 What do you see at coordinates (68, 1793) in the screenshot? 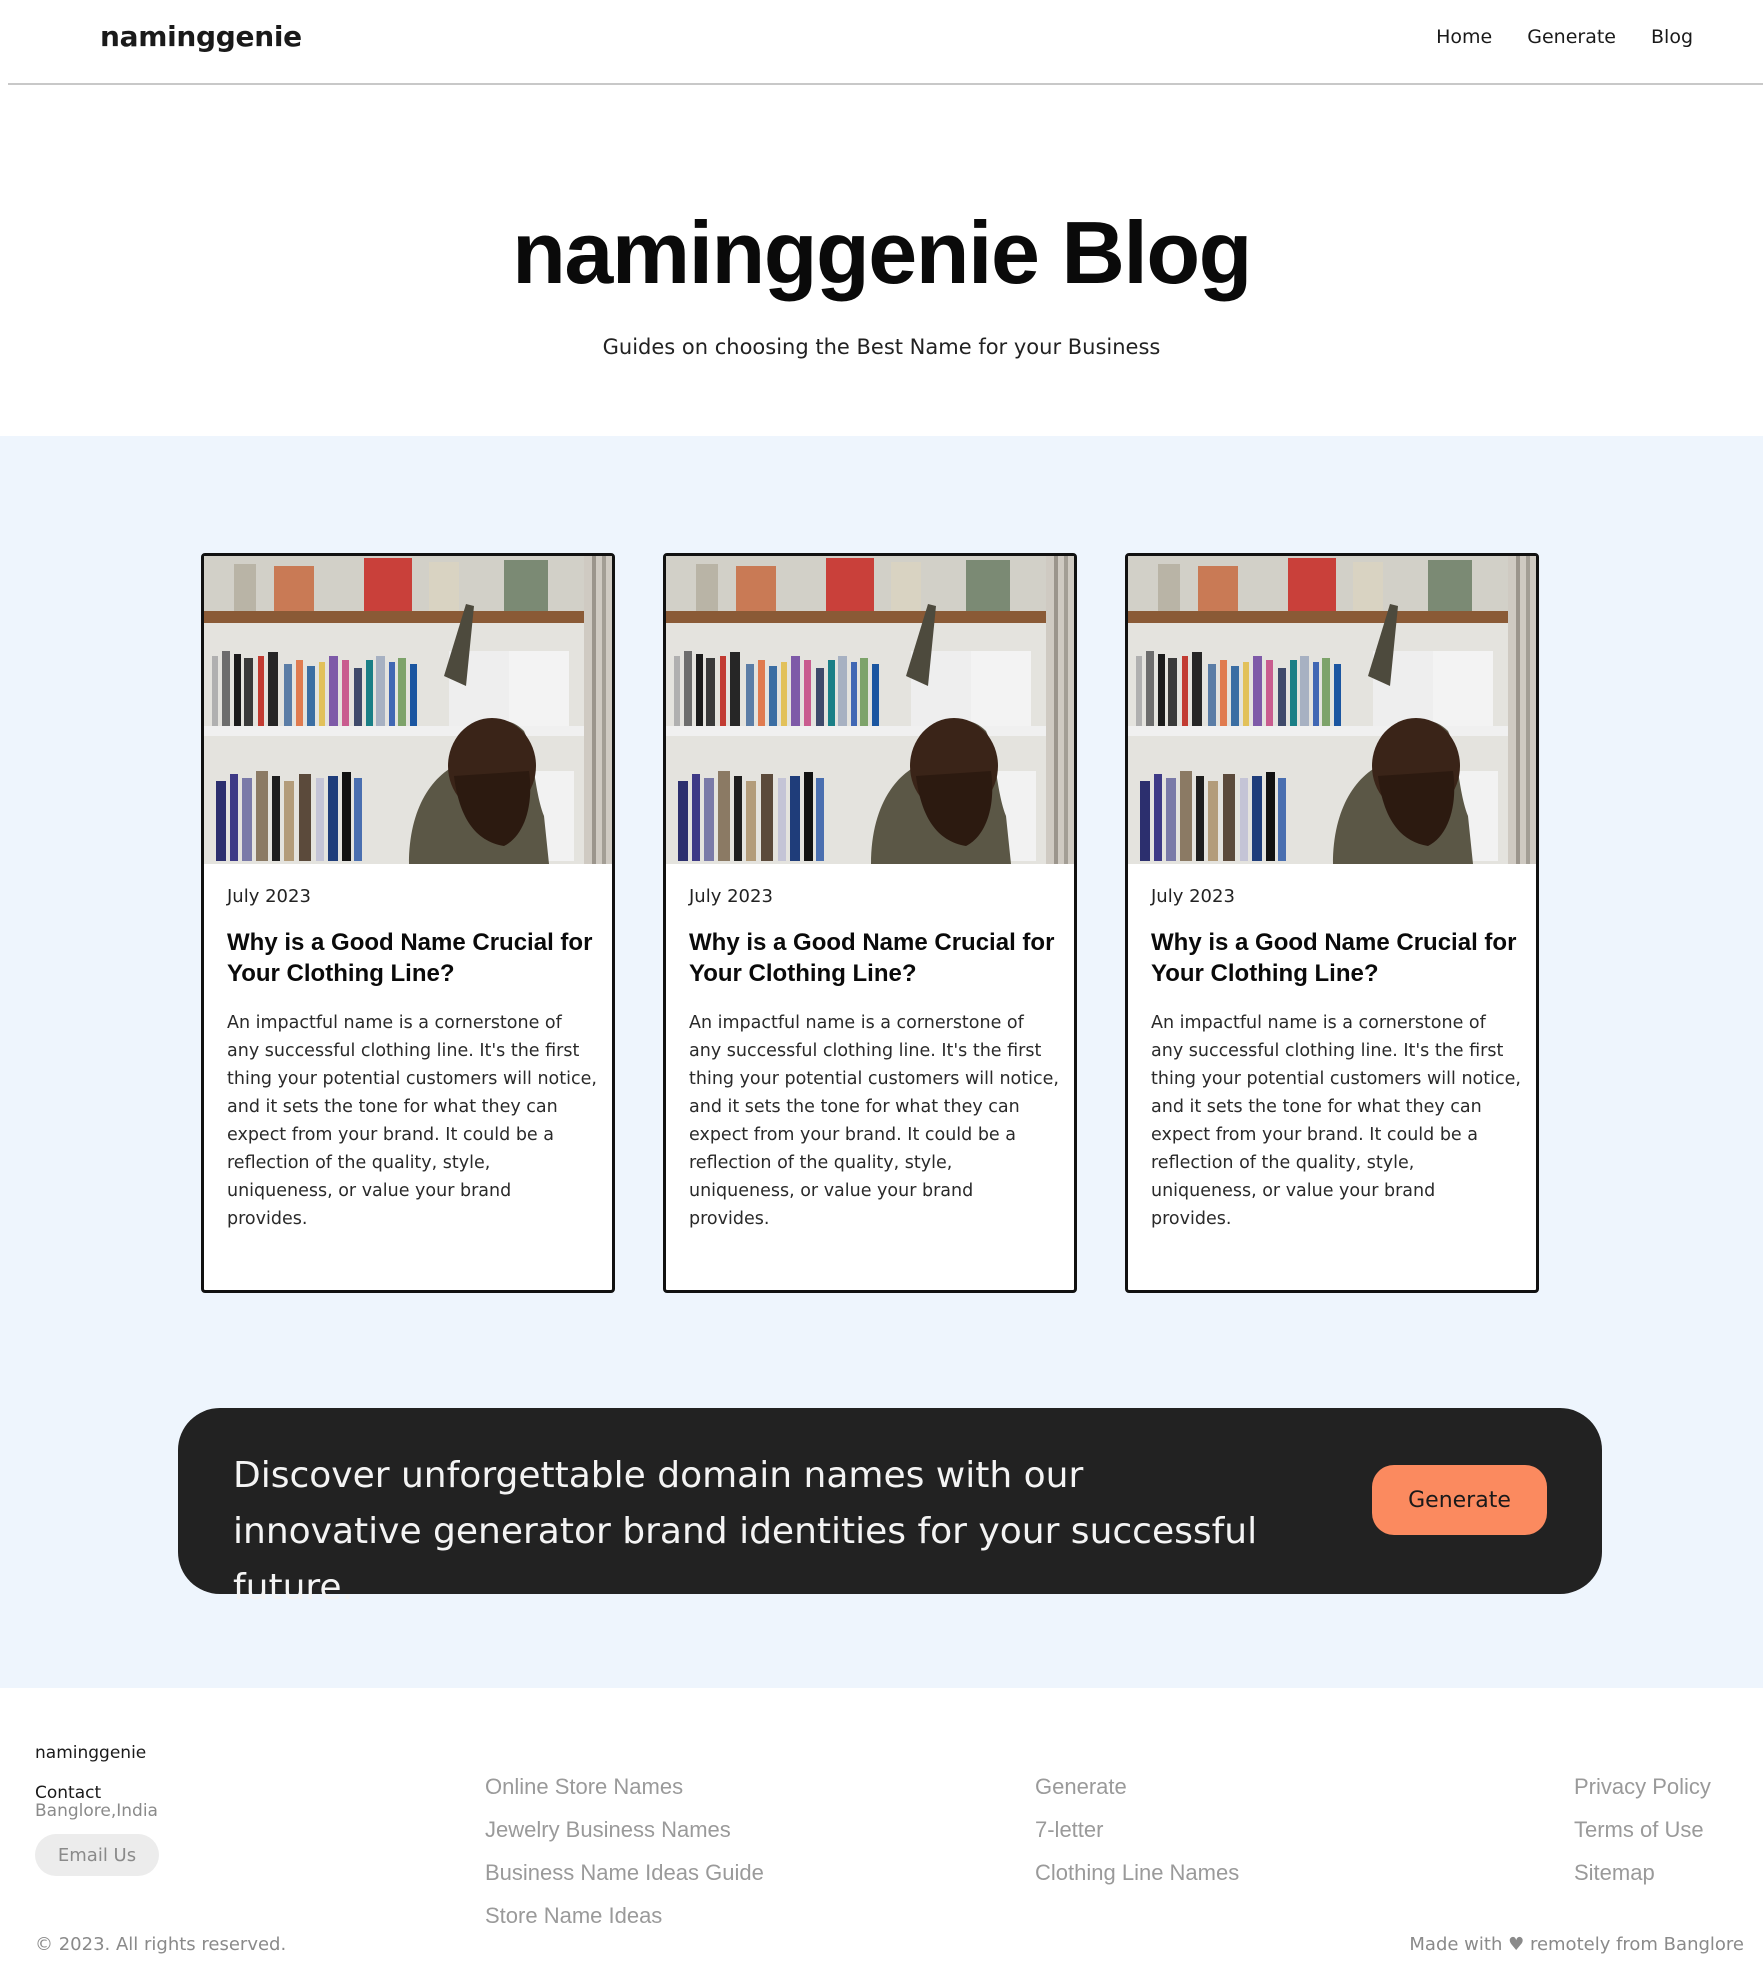
I see `footer-contact-label: Contact` at bounding box center [68, 1793].